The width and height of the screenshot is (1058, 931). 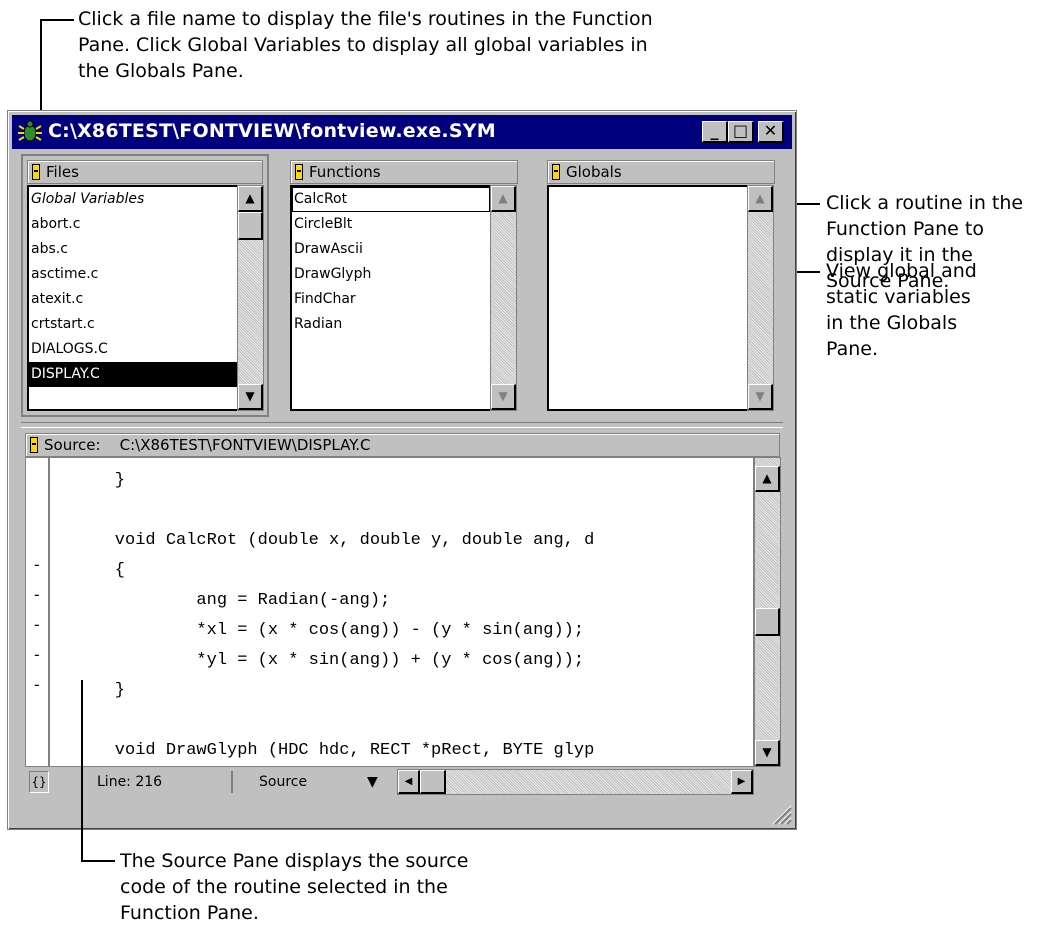 What do you see at coordinates (30, 132) in the screenshot?
I see `bug-icon` at bounding box center [30, 132].